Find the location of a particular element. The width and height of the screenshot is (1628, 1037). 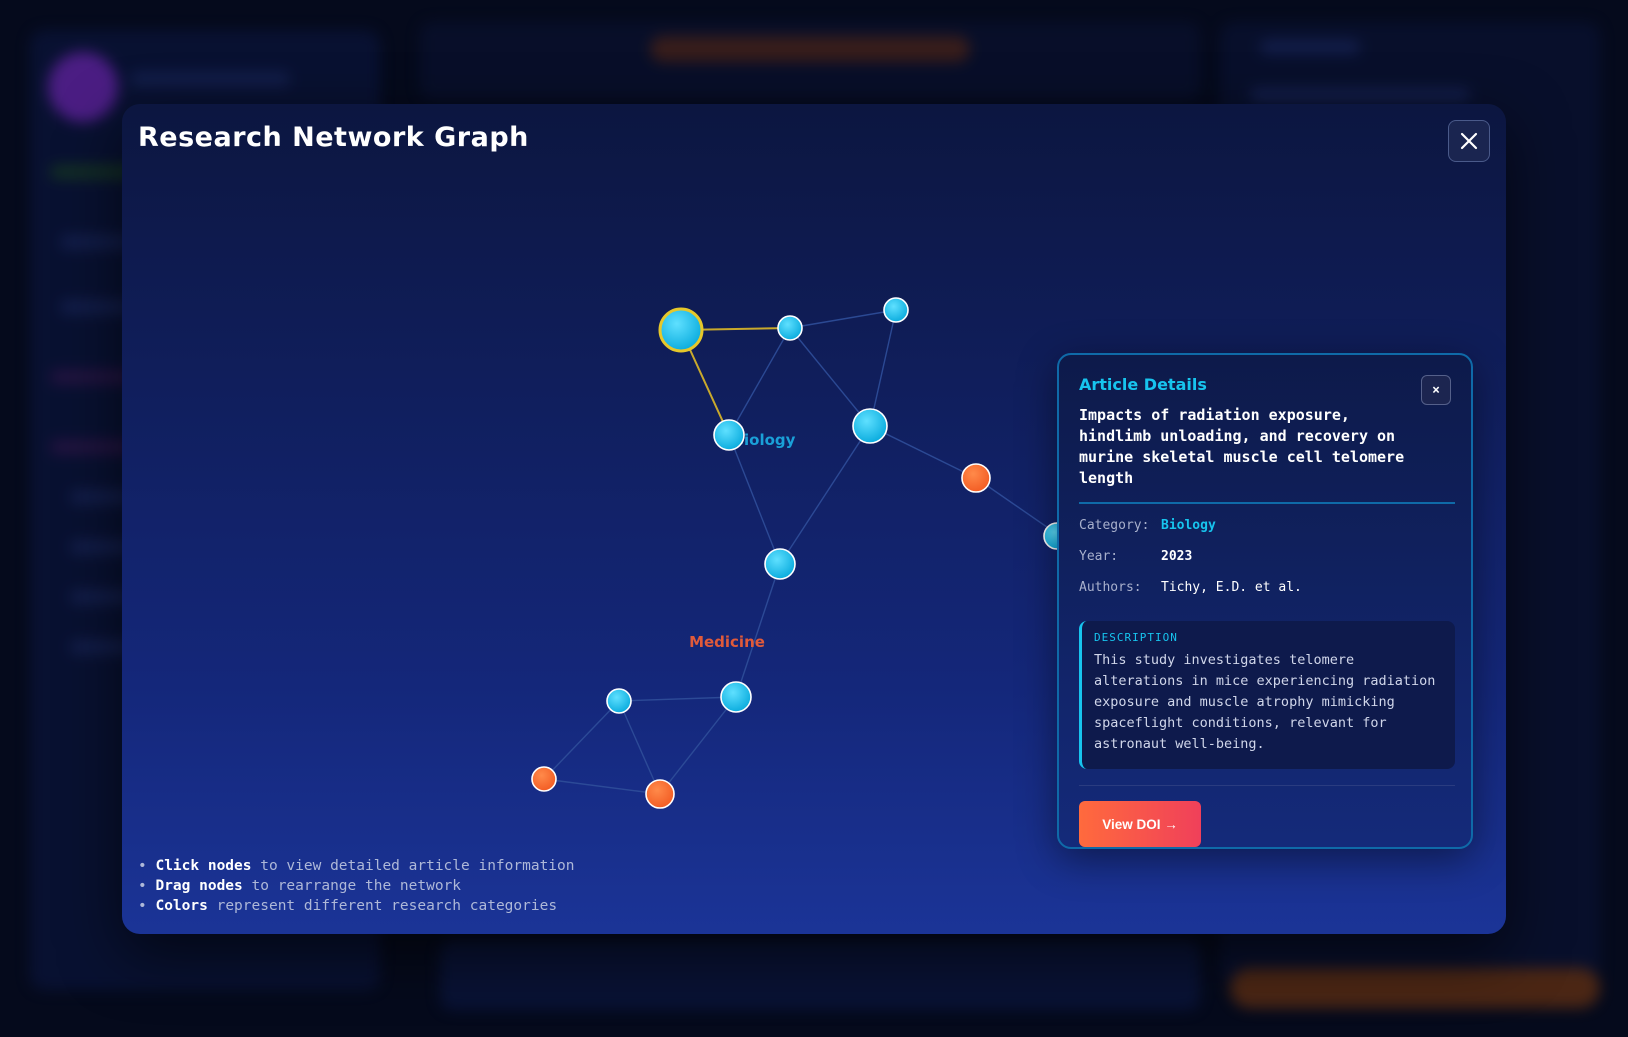

meta-year: Year: 2023 is located at coordinates (1135, 556).